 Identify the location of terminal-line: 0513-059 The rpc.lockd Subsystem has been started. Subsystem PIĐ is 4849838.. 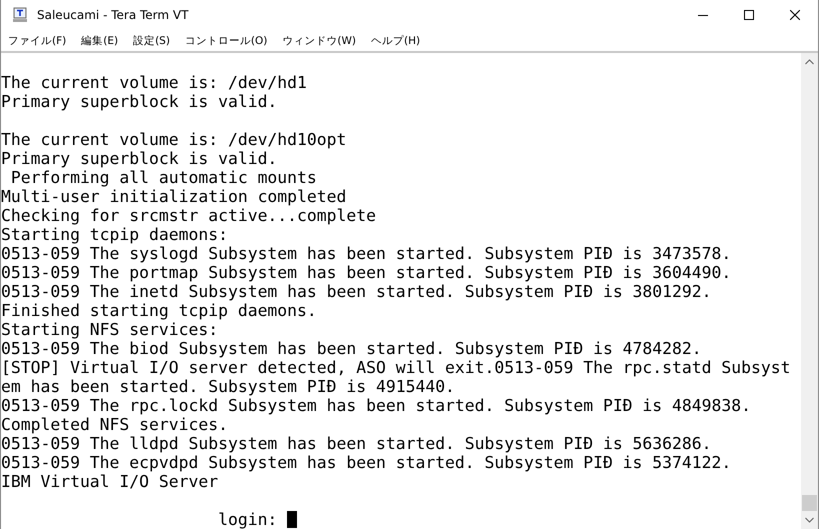
(376, 405).